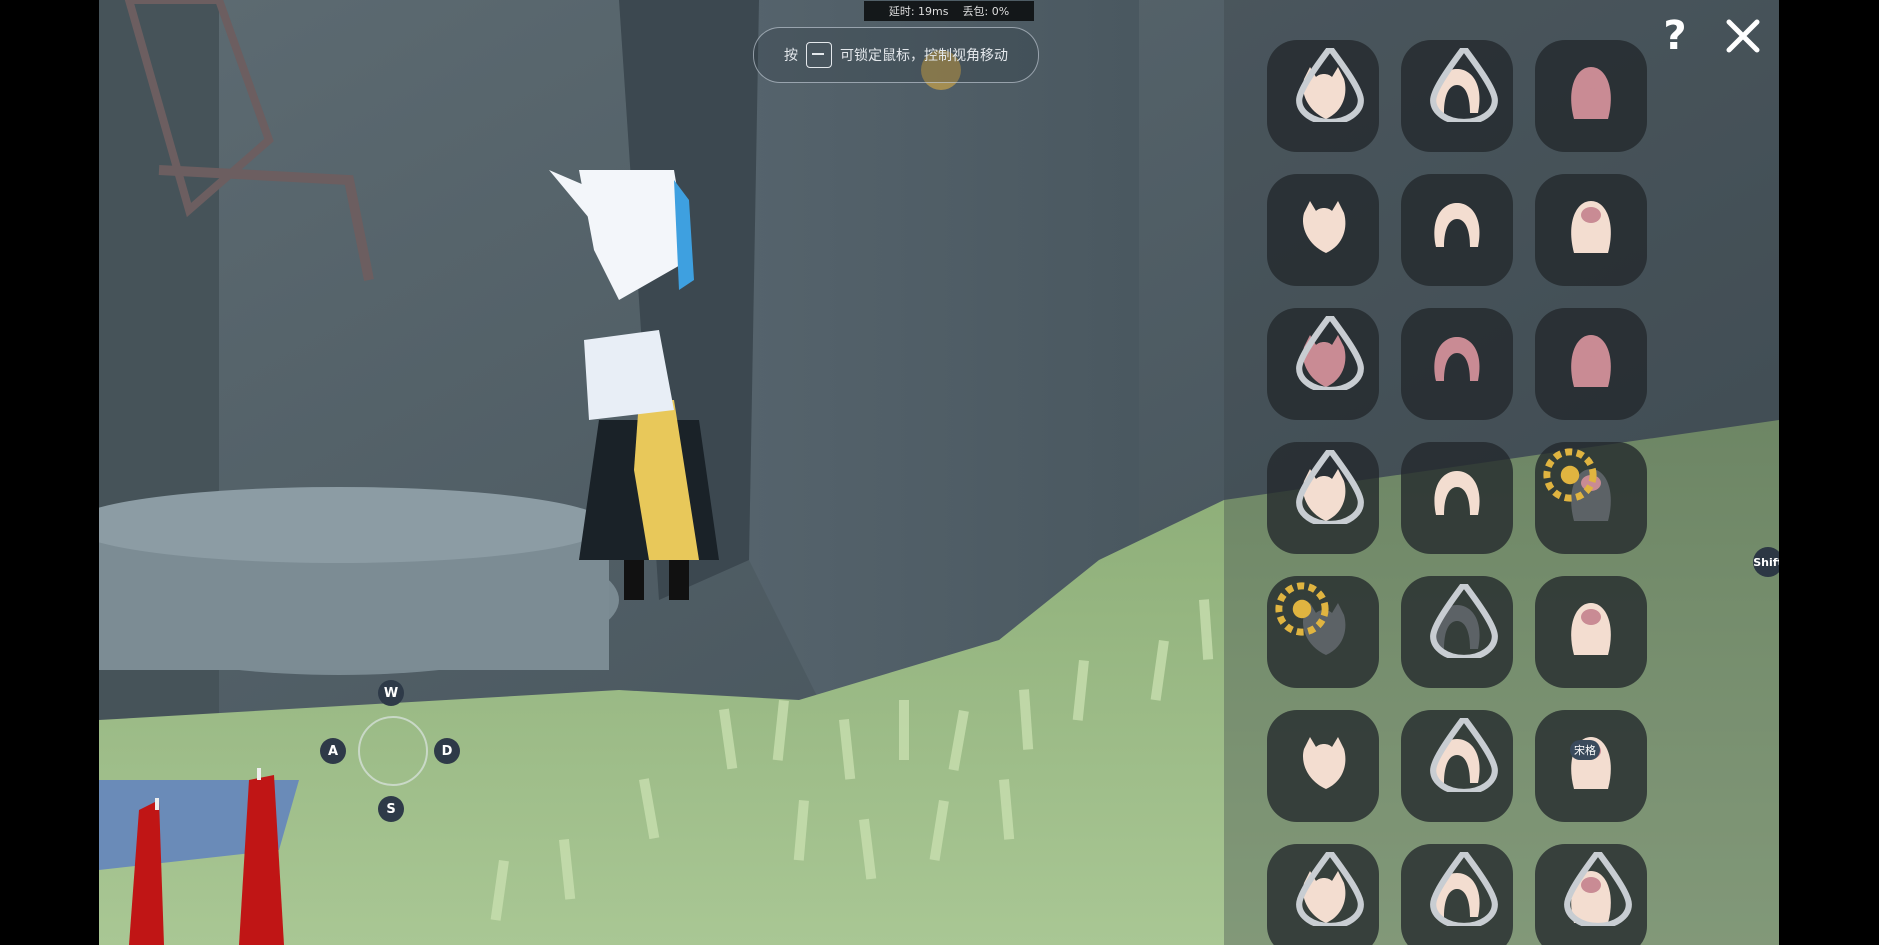 The image size is (1879, 945). Describe the element at coordinates (819, 55) in the screenshot. I see `keyboard-key-icon` at that location.